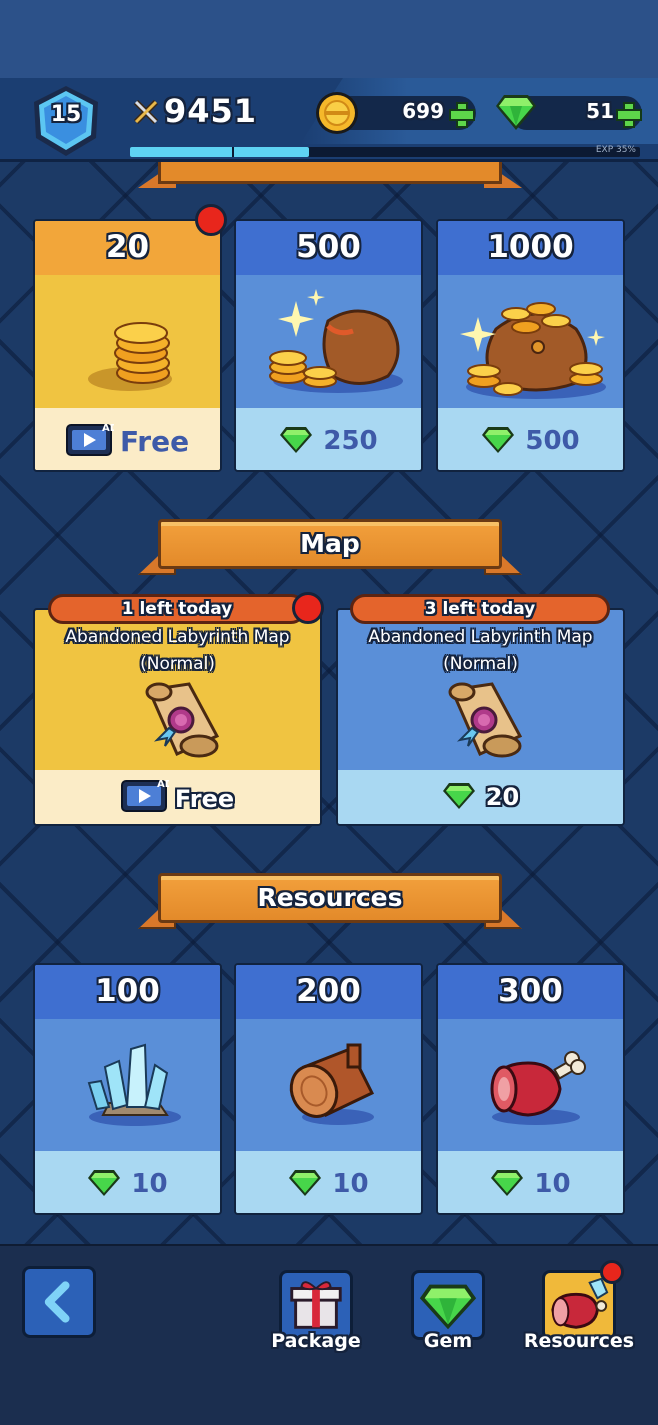 This screenshot has width=658, height=1425. I want to click on offer-price: 250, so click(328, 441).